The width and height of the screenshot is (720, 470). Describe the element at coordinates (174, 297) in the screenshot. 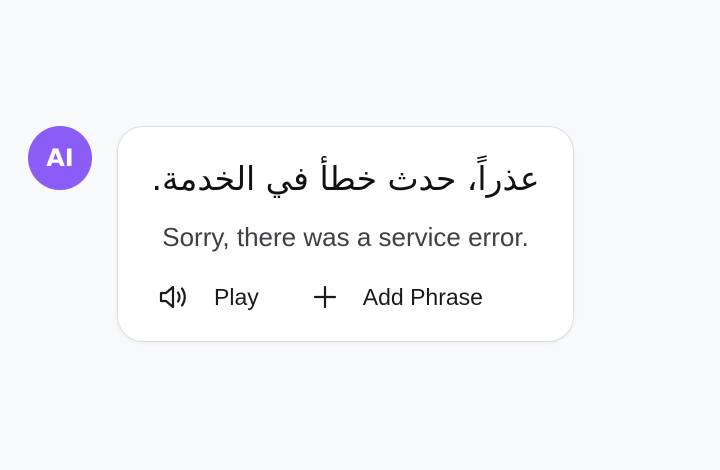

I see `speaker-icon` at that location.